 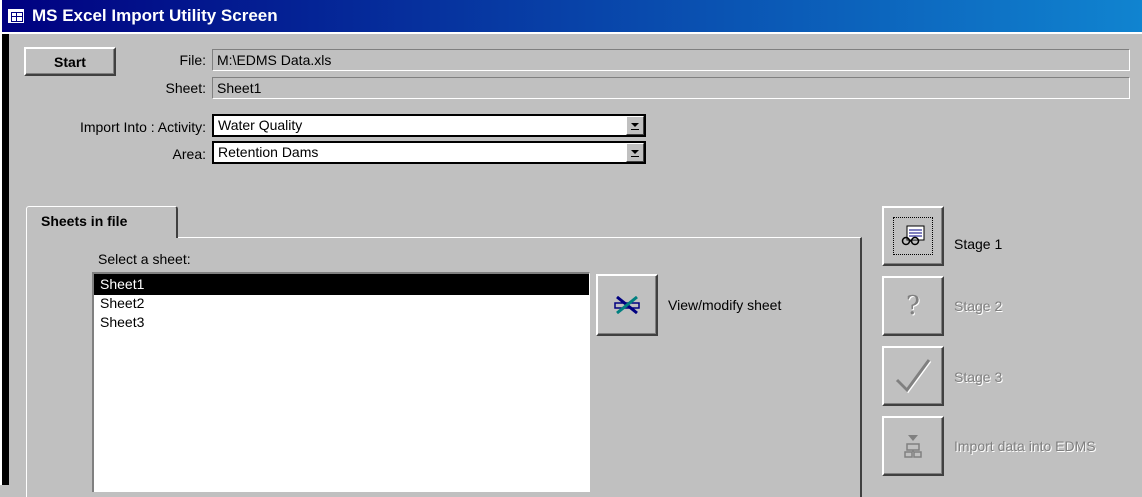 I want to click on list-item: Sheet1, so click(x=341, y=284).